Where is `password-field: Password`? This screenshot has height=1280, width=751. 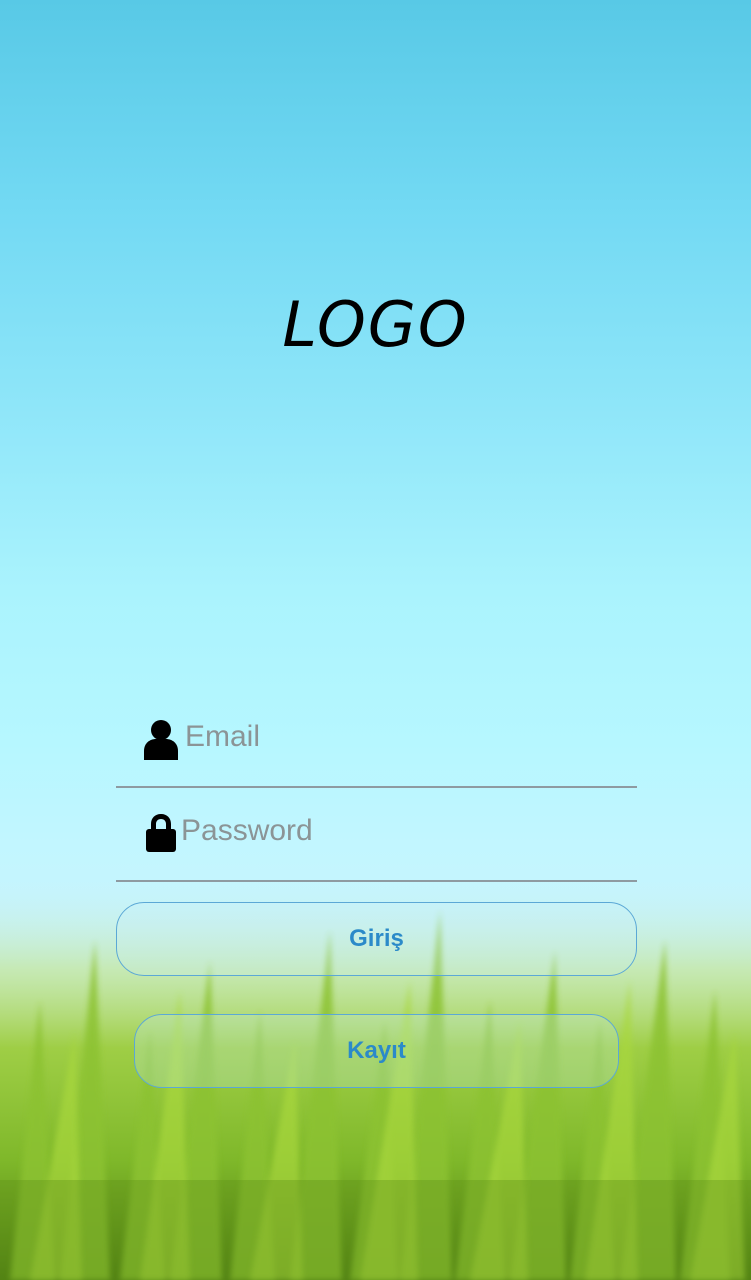
password-field: Password is located at coordinates (376, 846).